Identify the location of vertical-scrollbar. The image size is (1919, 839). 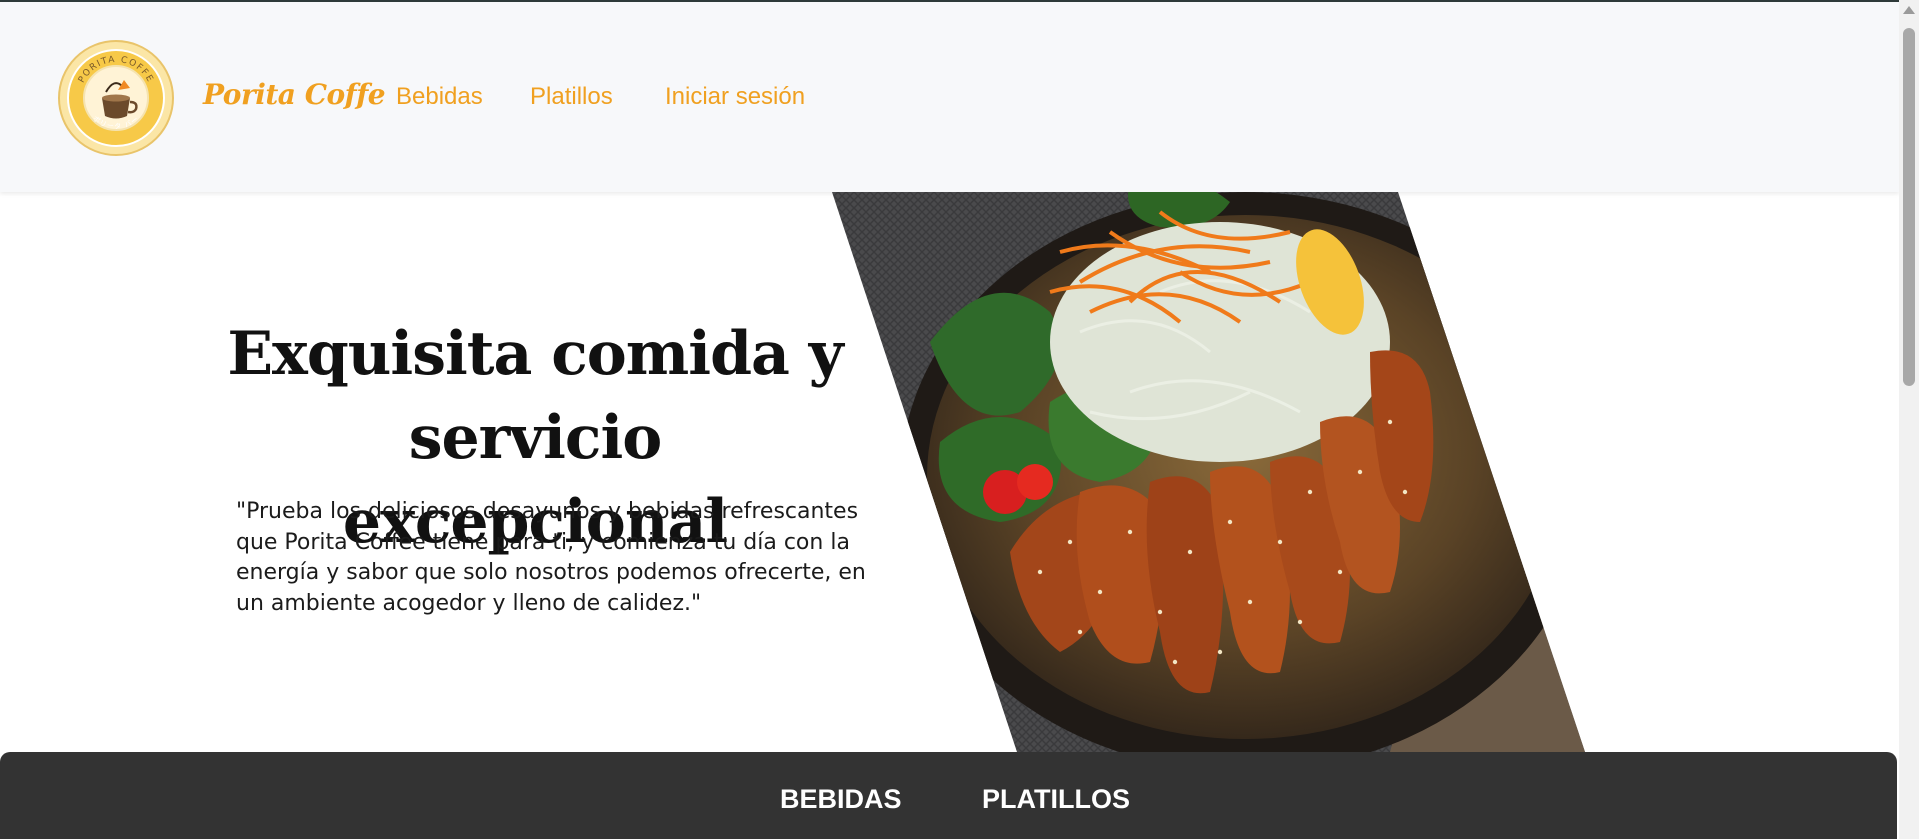
(1909, 419).